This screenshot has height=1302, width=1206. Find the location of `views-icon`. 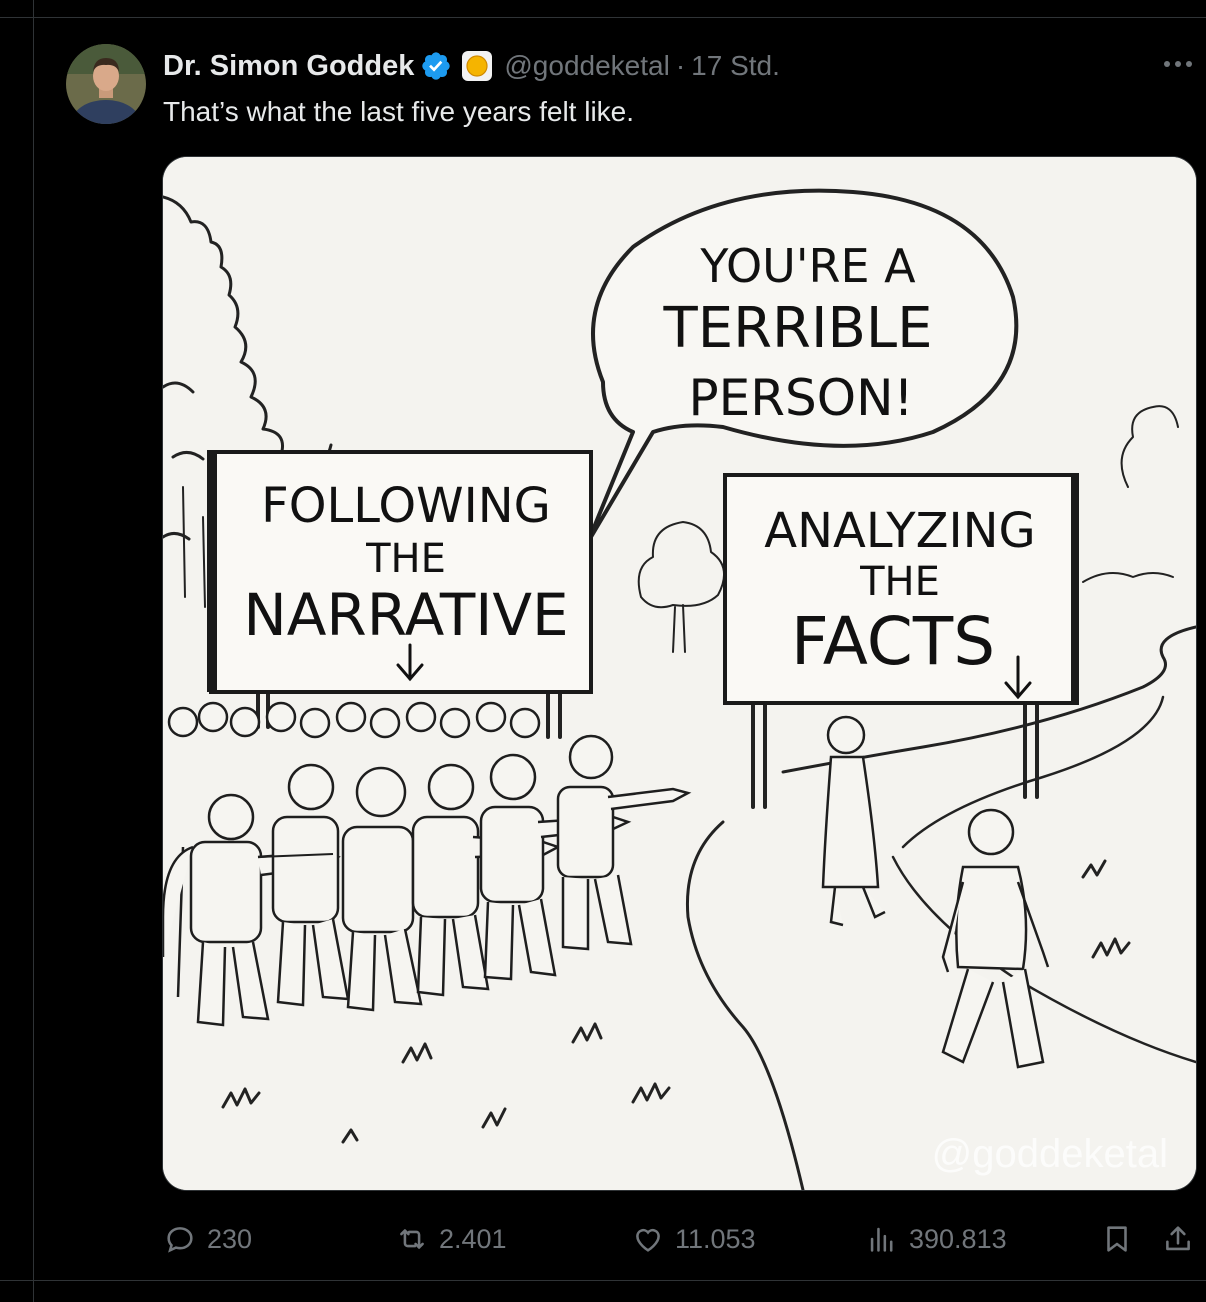

views-icon is located at coordinates (881, 1239).